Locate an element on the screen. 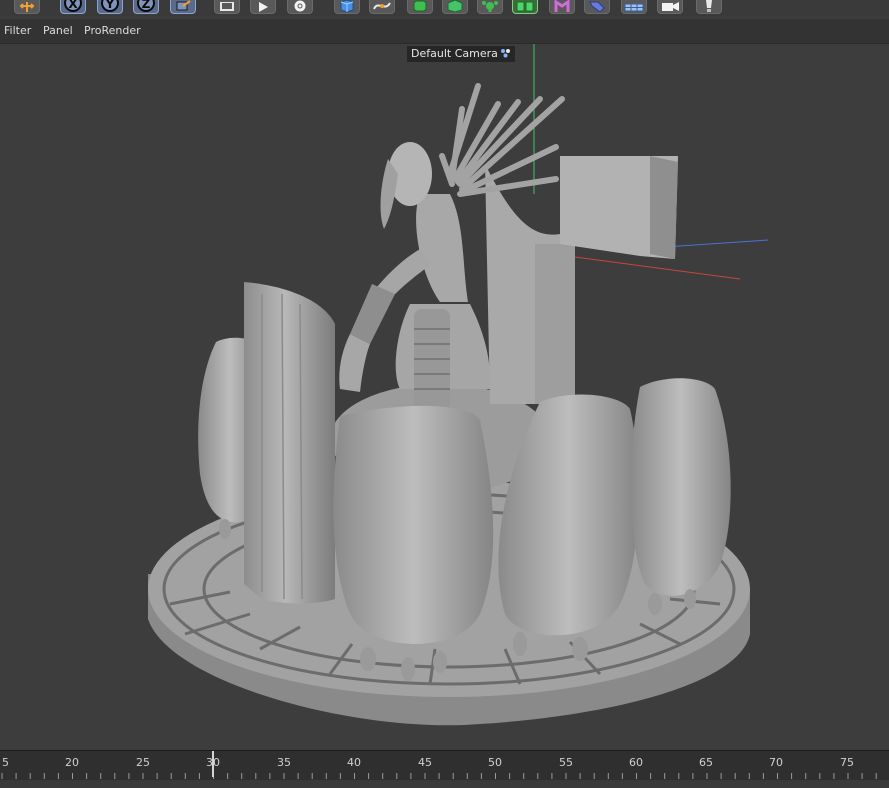  render-settings-icon is located at coordinates (300, 6).